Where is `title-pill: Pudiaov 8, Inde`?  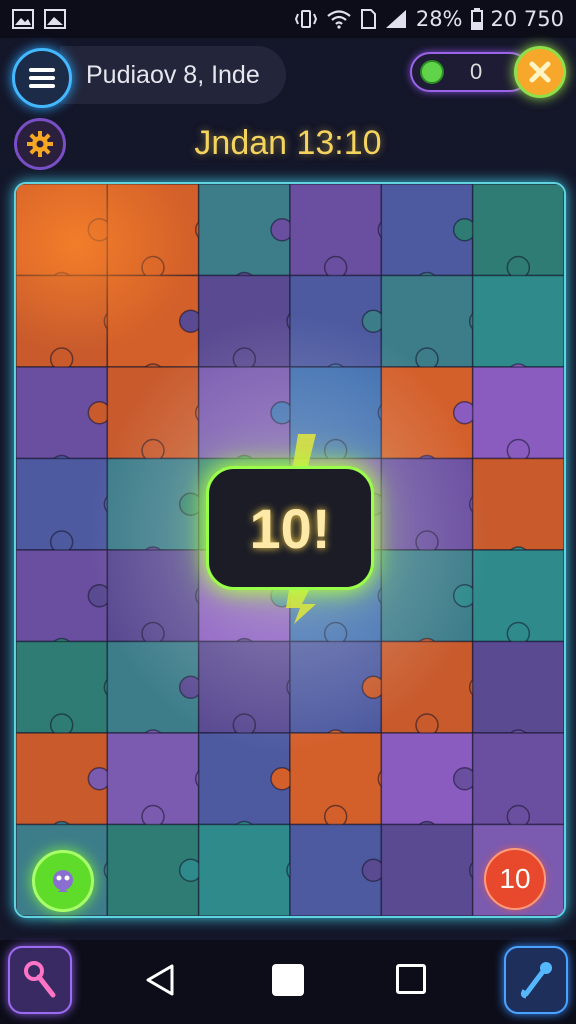 title-pill: Pudiaov 8, Inde is located at coordinates (173, 75).